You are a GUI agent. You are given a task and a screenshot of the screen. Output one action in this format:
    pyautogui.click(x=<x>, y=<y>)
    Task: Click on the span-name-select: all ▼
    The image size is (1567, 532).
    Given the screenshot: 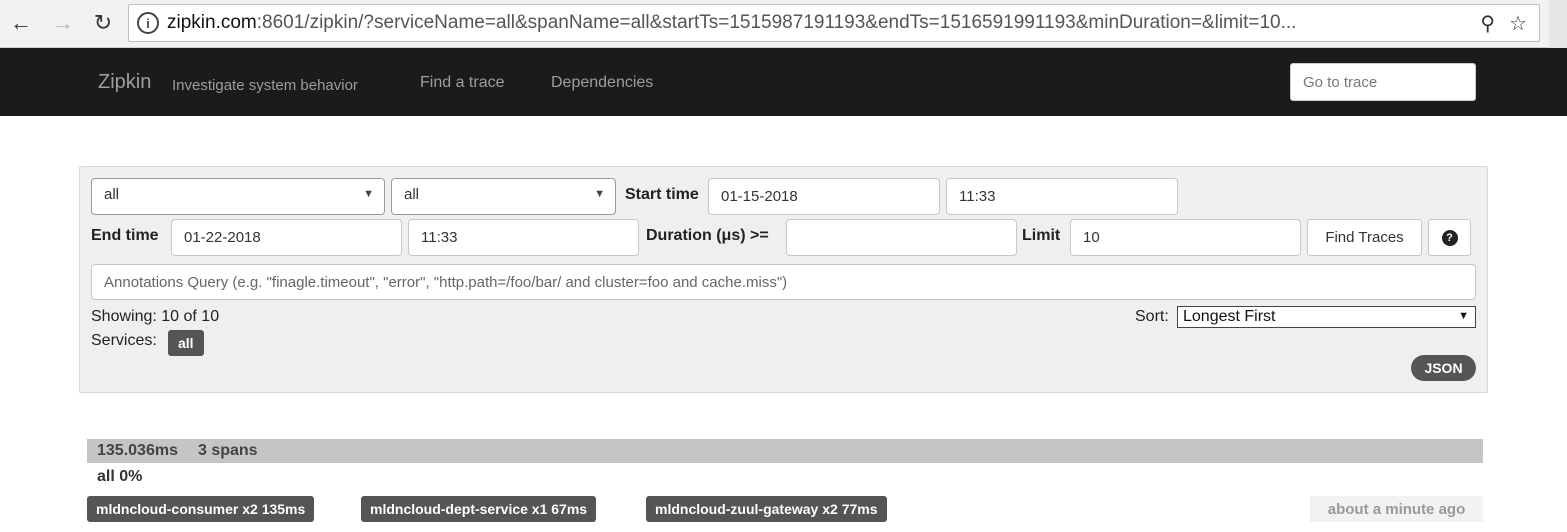 What is the action you would take?
    pyautogui.click(x=503, y=196)
    